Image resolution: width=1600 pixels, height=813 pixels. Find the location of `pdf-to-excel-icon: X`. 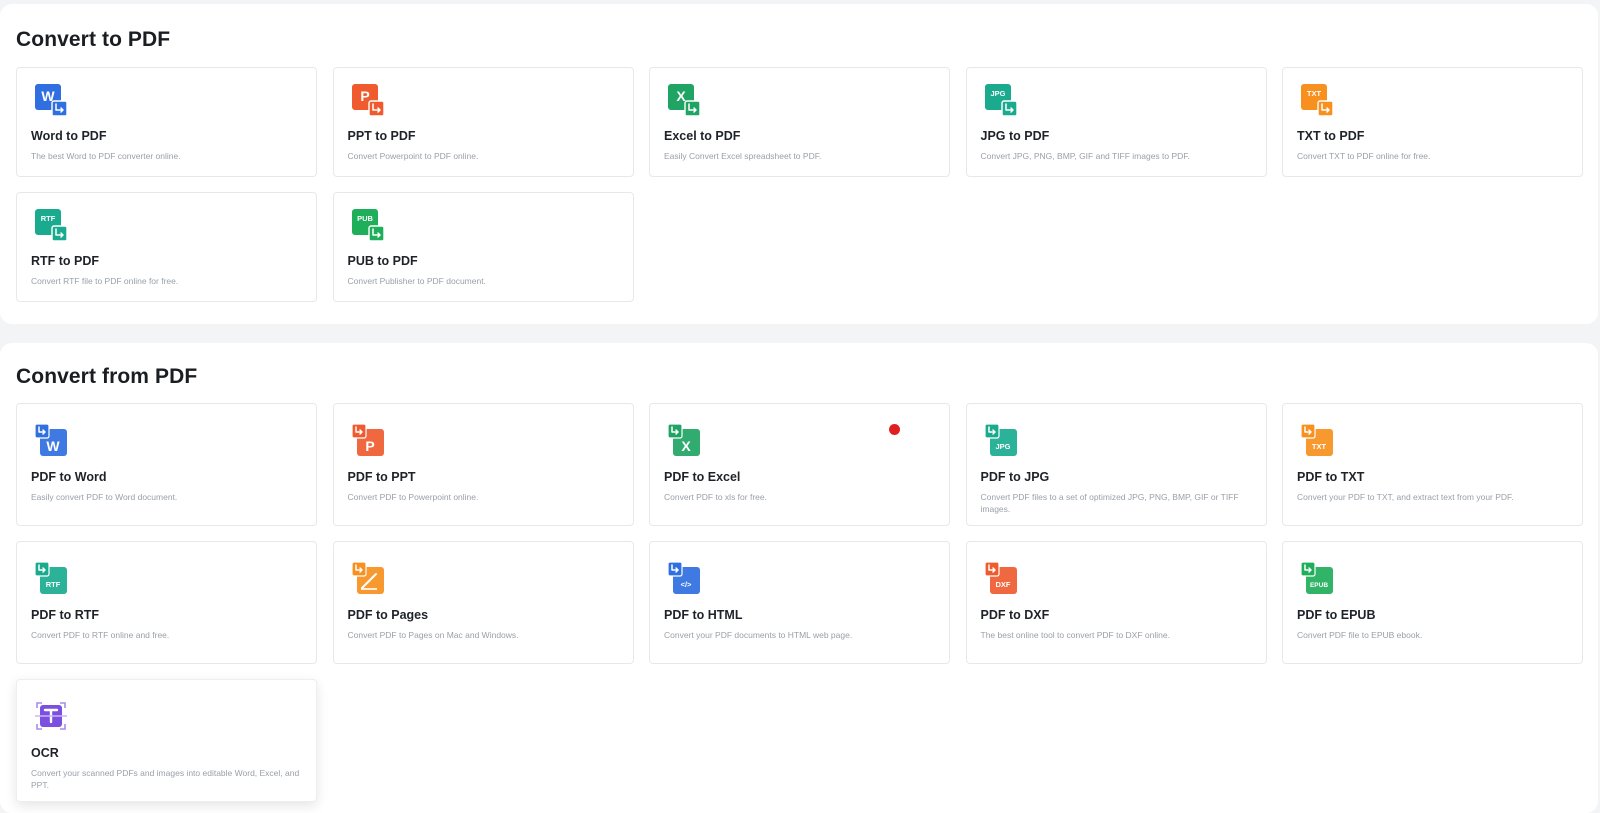

pdf-to-excel-icon: X is located at coordinates (683, 439).